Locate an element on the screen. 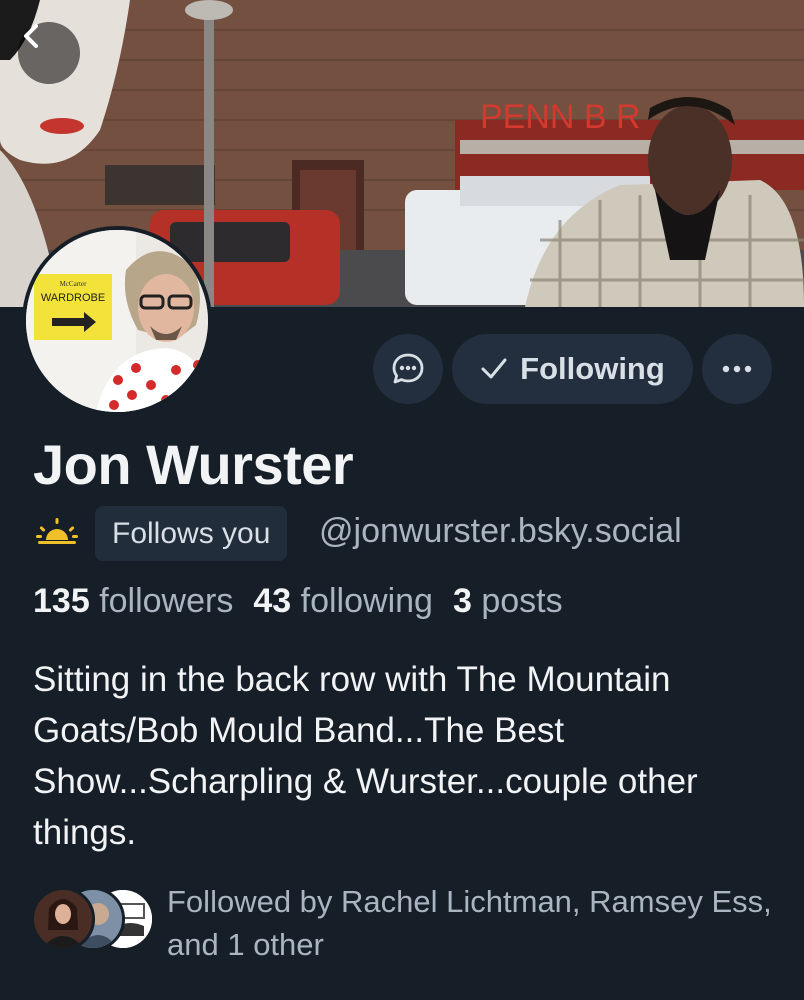 The height and width of the screenshot is (1000, 804). storefront-sign: PENN B R is located at coordinates (560, 117).